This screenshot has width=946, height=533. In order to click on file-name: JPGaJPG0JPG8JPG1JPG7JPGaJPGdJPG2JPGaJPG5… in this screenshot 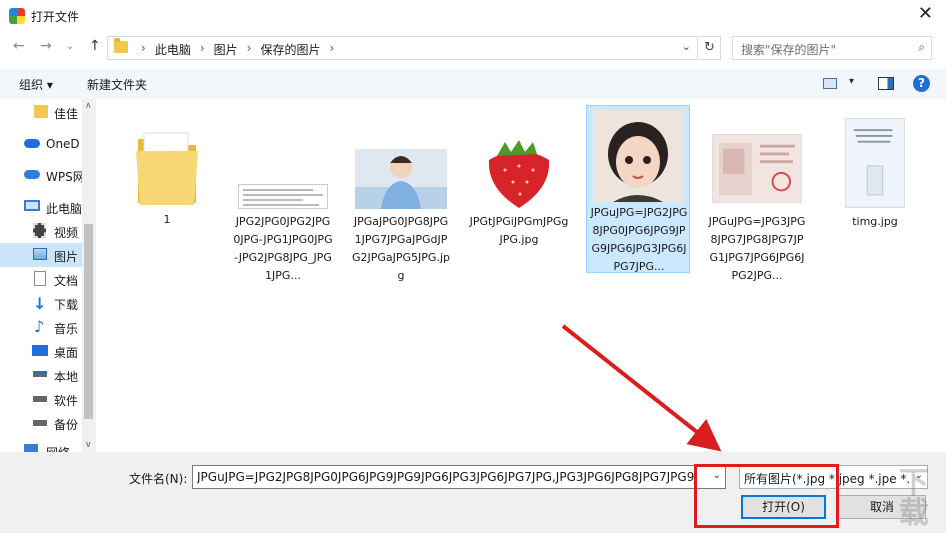, I will do `click(400, 248)`.